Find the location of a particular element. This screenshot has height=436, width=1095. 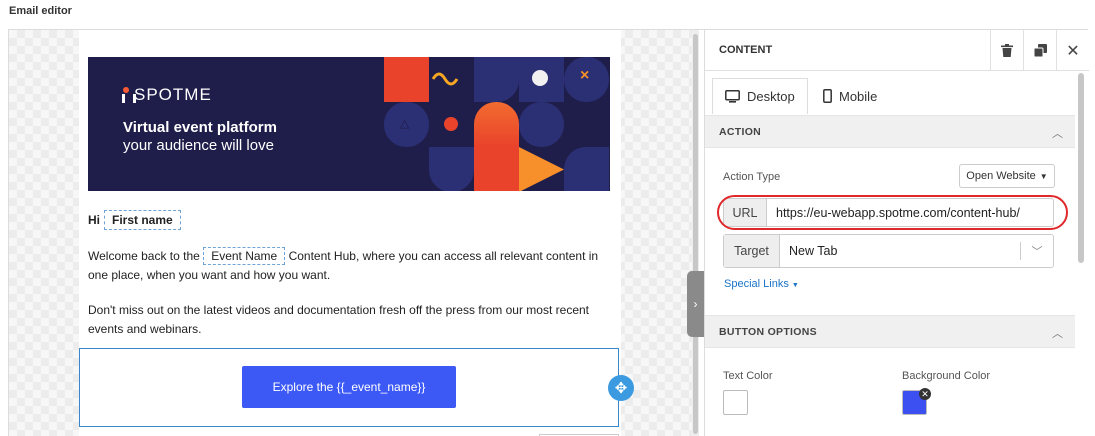

merge-tag-event-name: Event Name is located at coordinates (244, 256).